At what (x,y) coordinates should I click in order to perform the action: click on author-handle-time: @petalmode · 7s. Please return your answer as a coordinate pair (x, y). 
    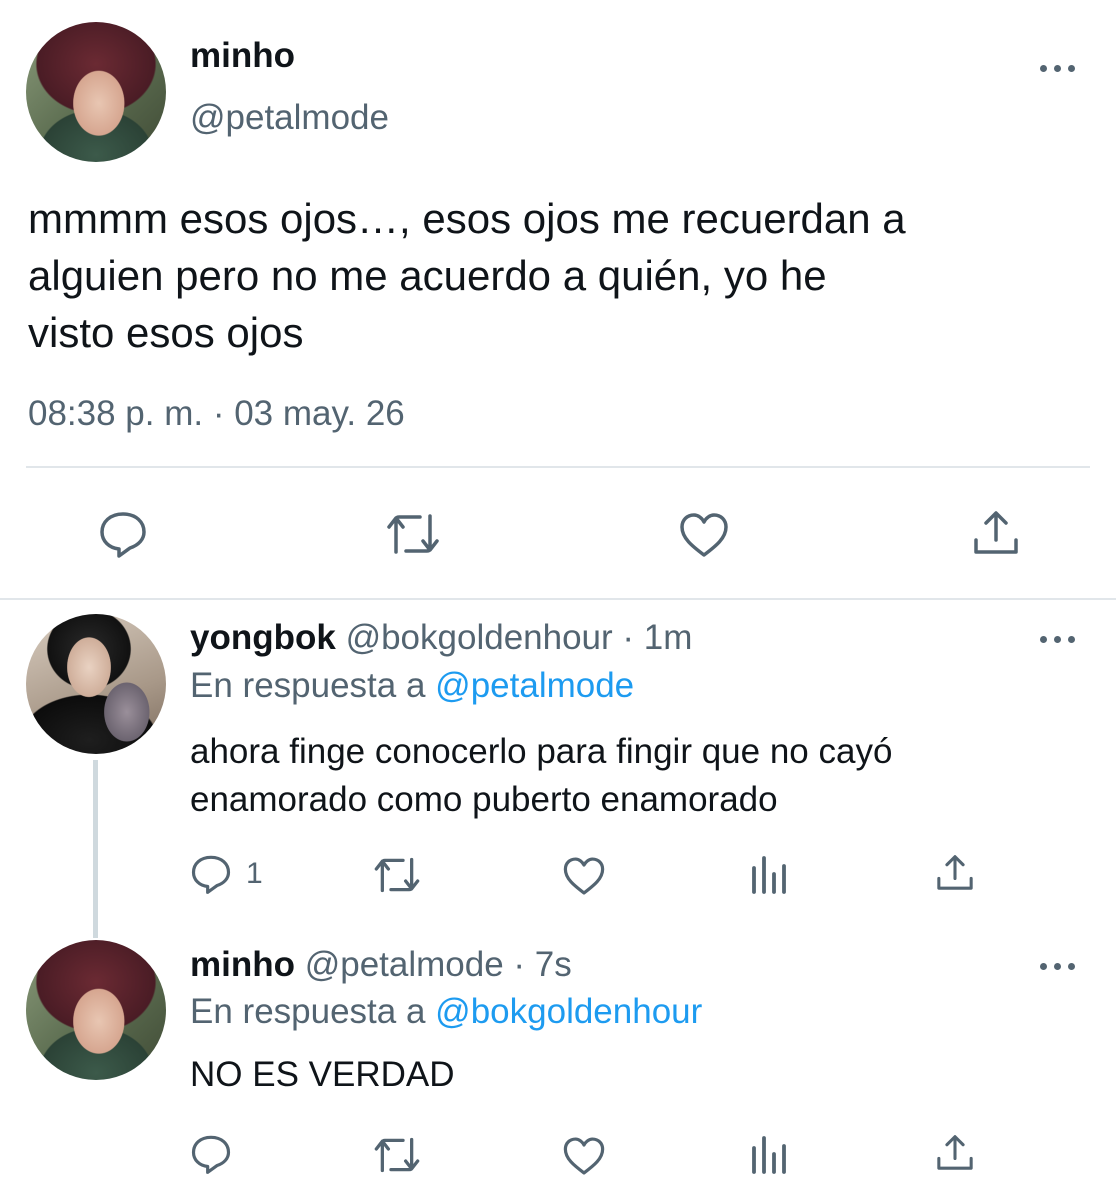
    Looking at the image, I should click on (438, 964).